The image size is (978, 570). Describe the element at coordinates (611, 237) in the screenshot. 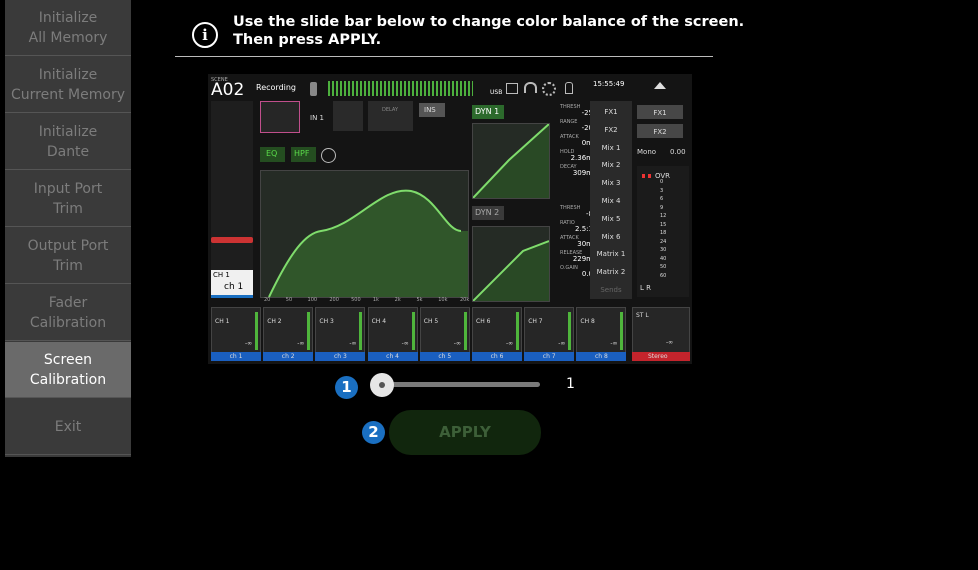

I see `send-button: Mix 6` at that location.